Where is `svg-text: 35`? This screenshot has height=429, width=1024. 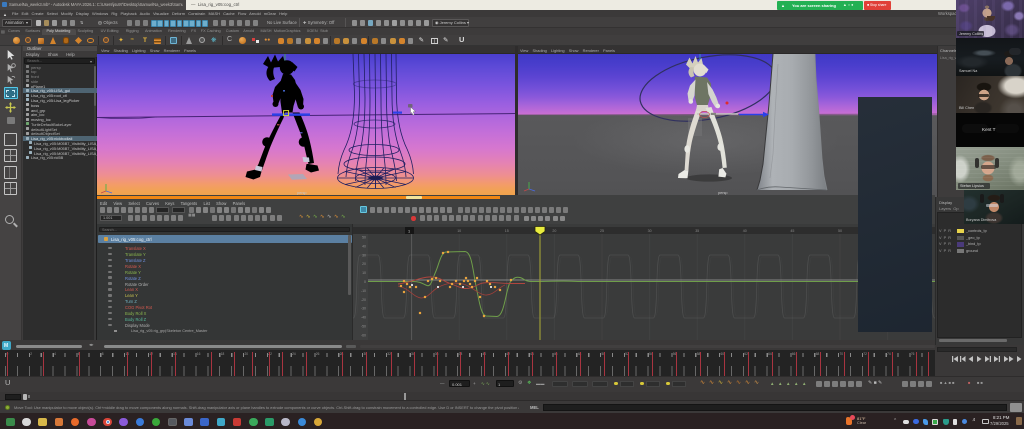 svg-text: 35 is located at coordinates (697, 231).